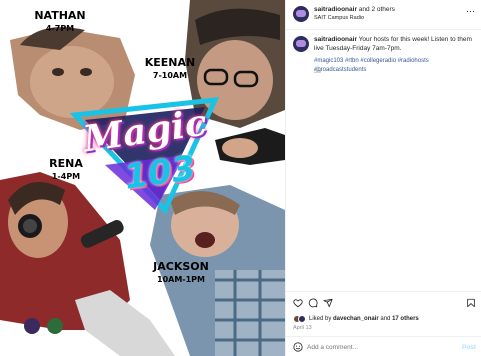  I want to click on header-account-line: saitradioonair and 2 others, so click(354, 9).